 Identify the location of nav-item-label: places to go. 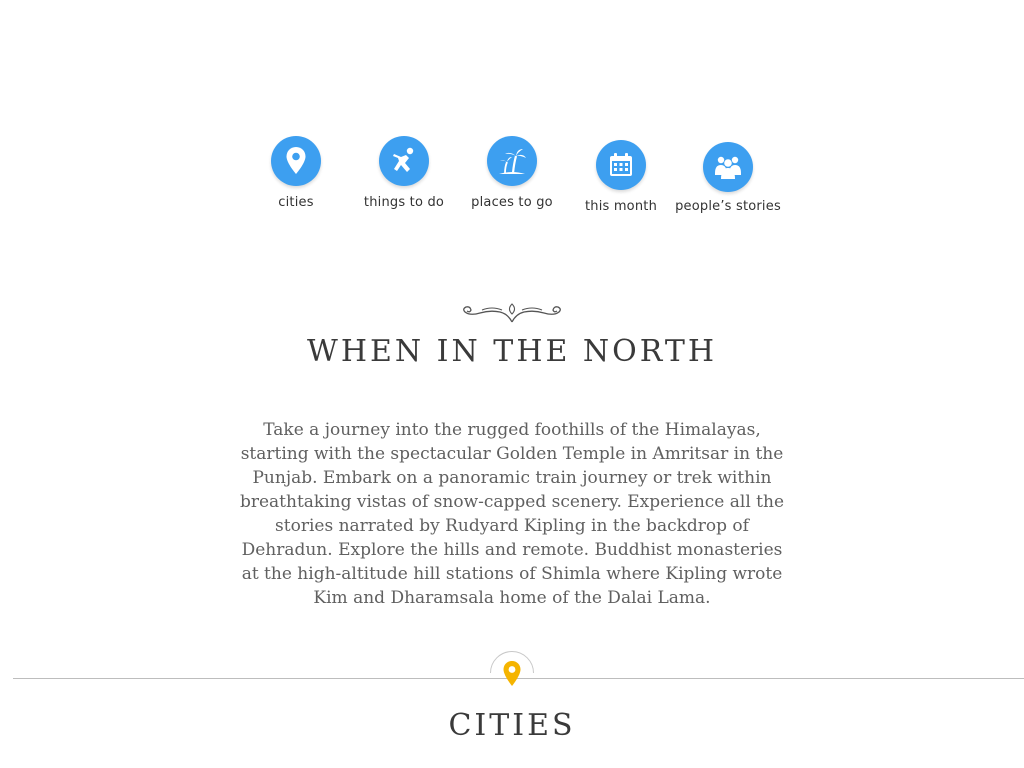
(512, 202).